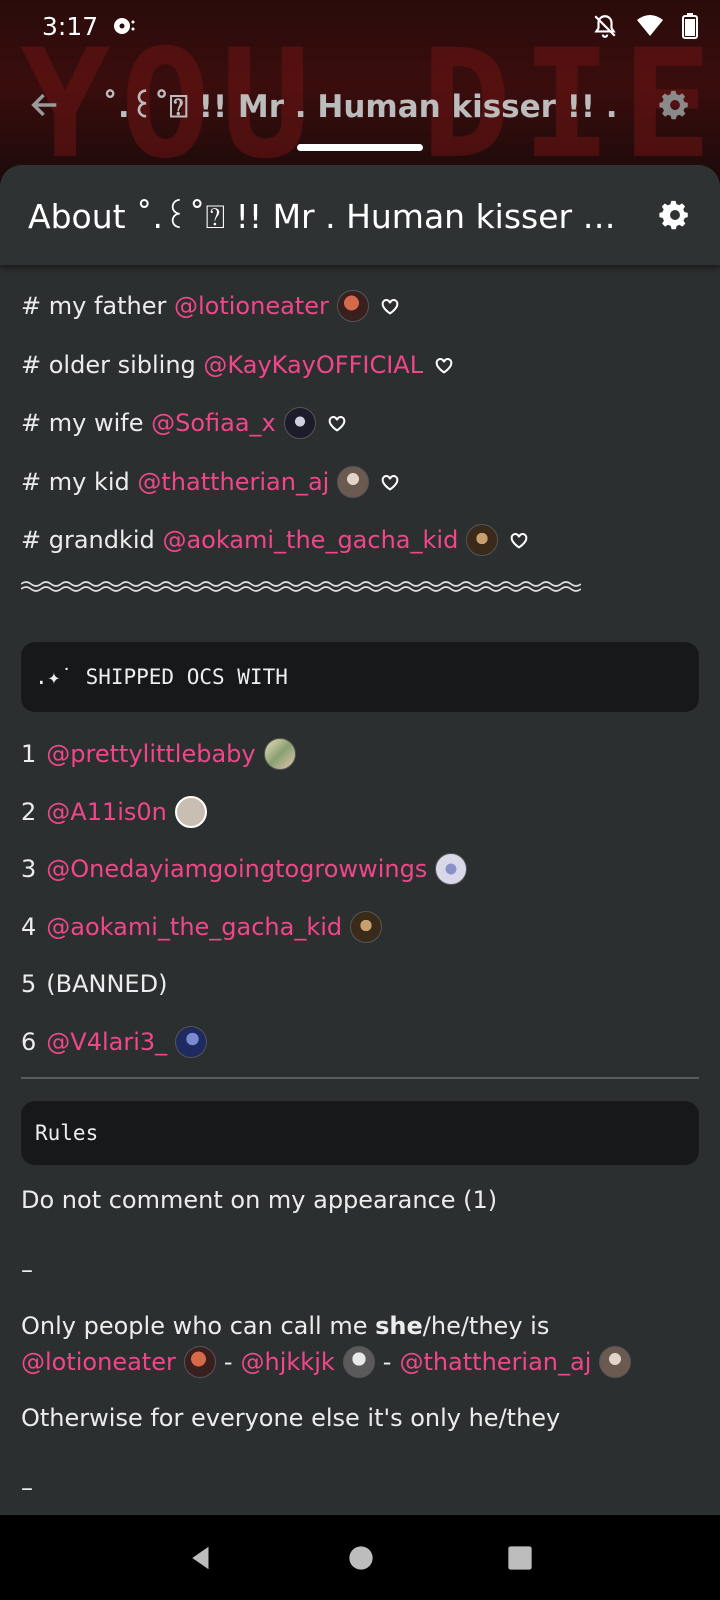 The width and height of the screenshot is (720, 1600). Describe the element at coordinates (360, 1042) in the screenshot. I see `shipped-item: 6 @V4lari3_` at that location.